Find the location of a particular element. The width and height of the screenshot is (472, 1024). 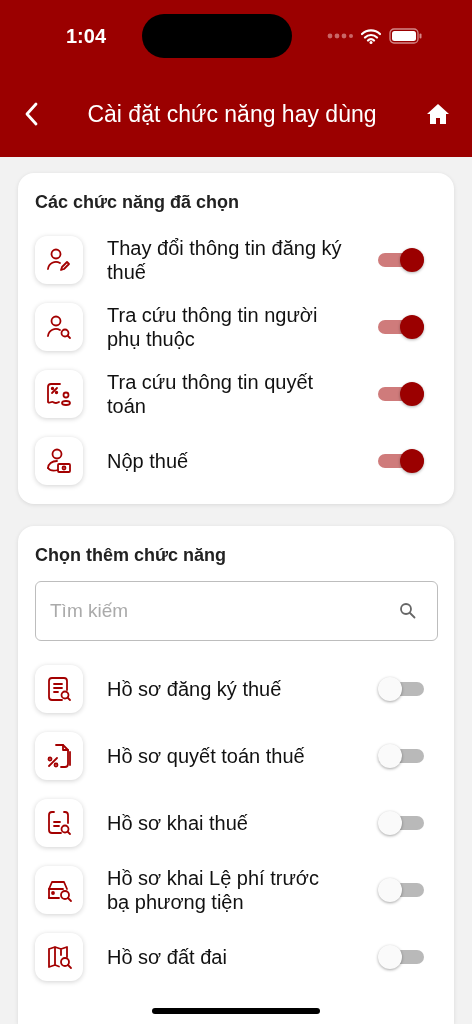

page-title: Cài đặt chức năng hay dùng is located at coordinates (232, 114).